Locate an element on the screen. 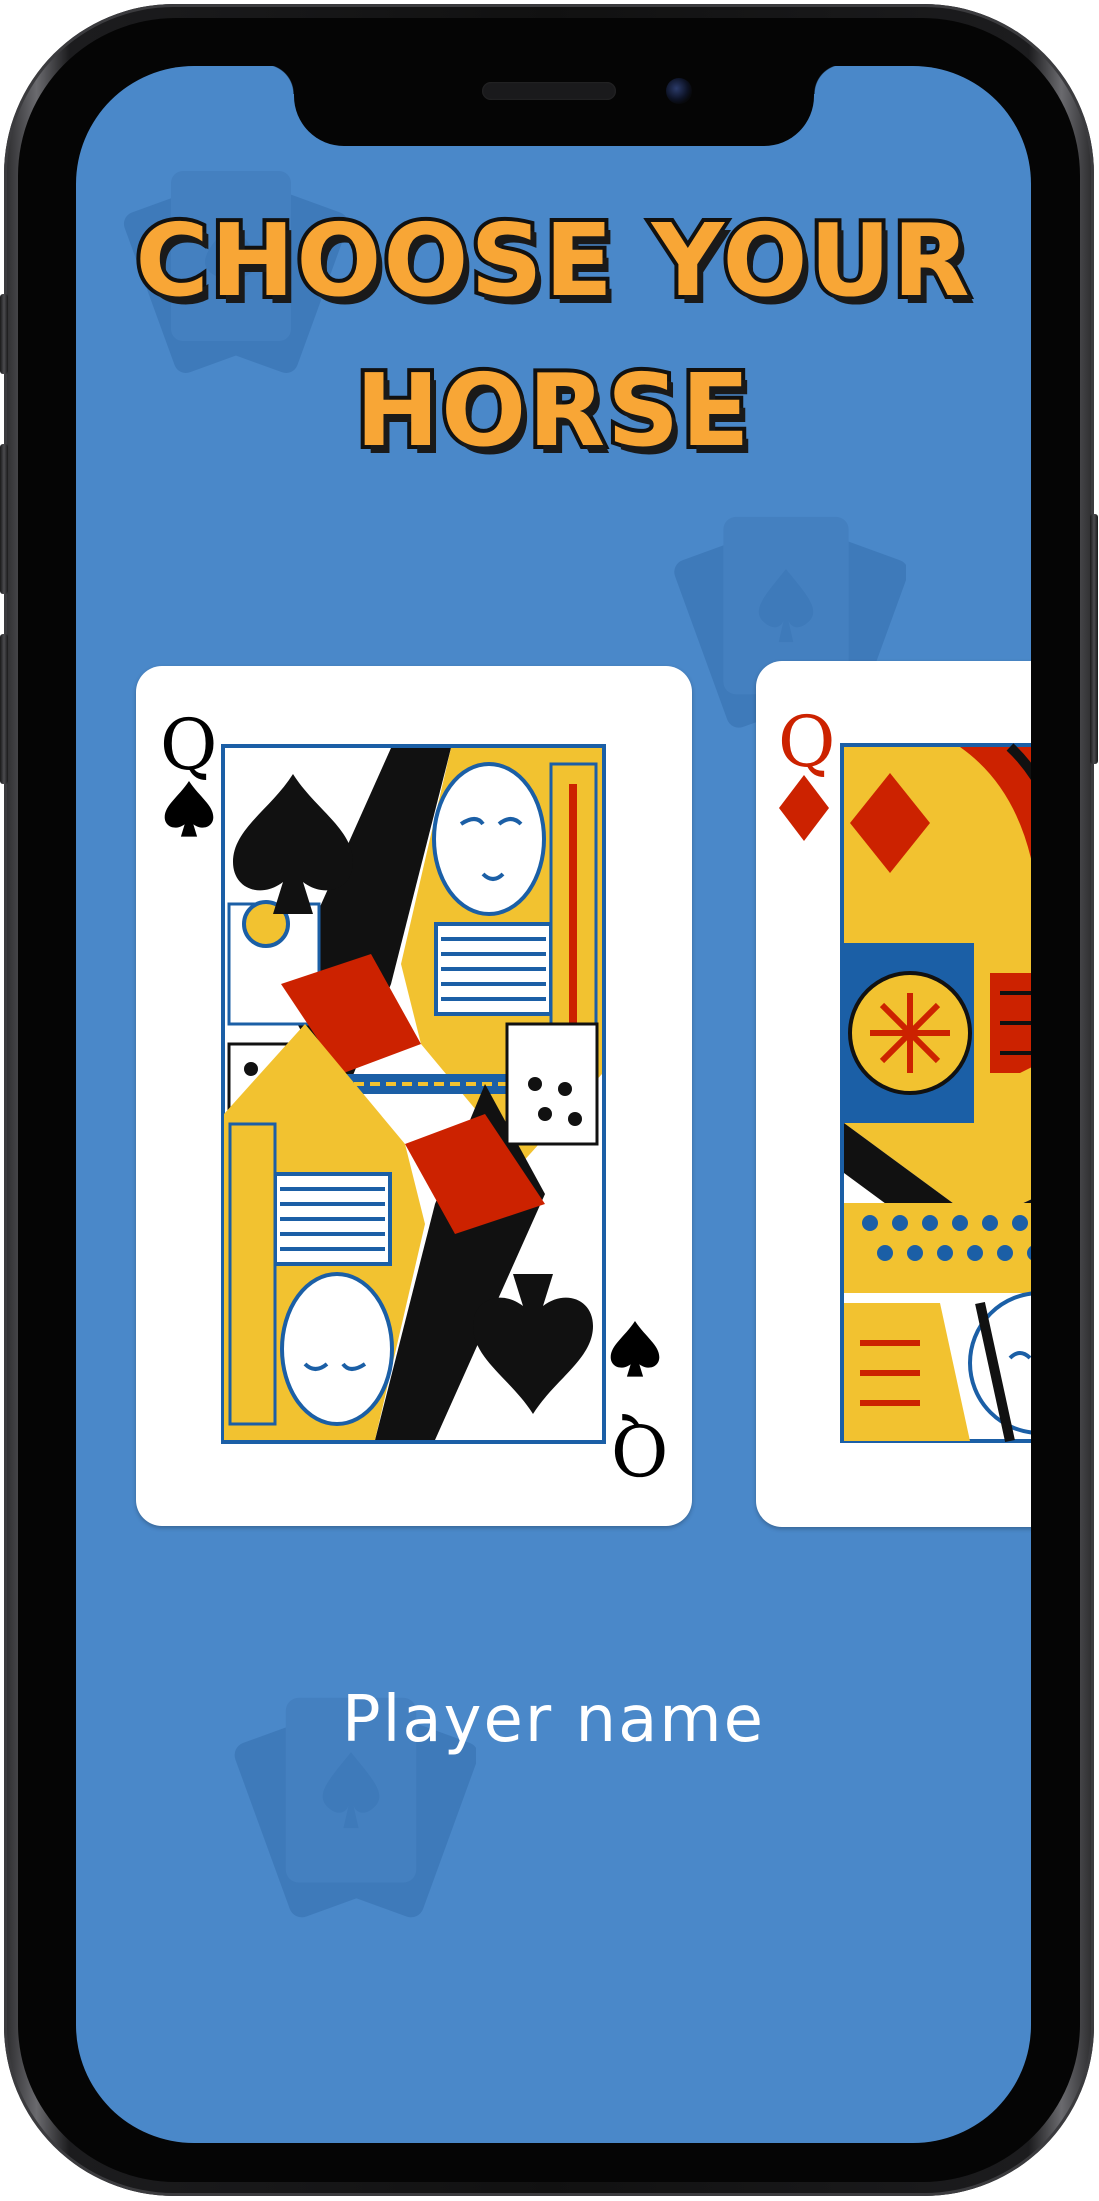 Image resolution: width=1099 pixels, height=2201 pixels. screen-title-line-2: HORSE is located at coordinates (552, 411).